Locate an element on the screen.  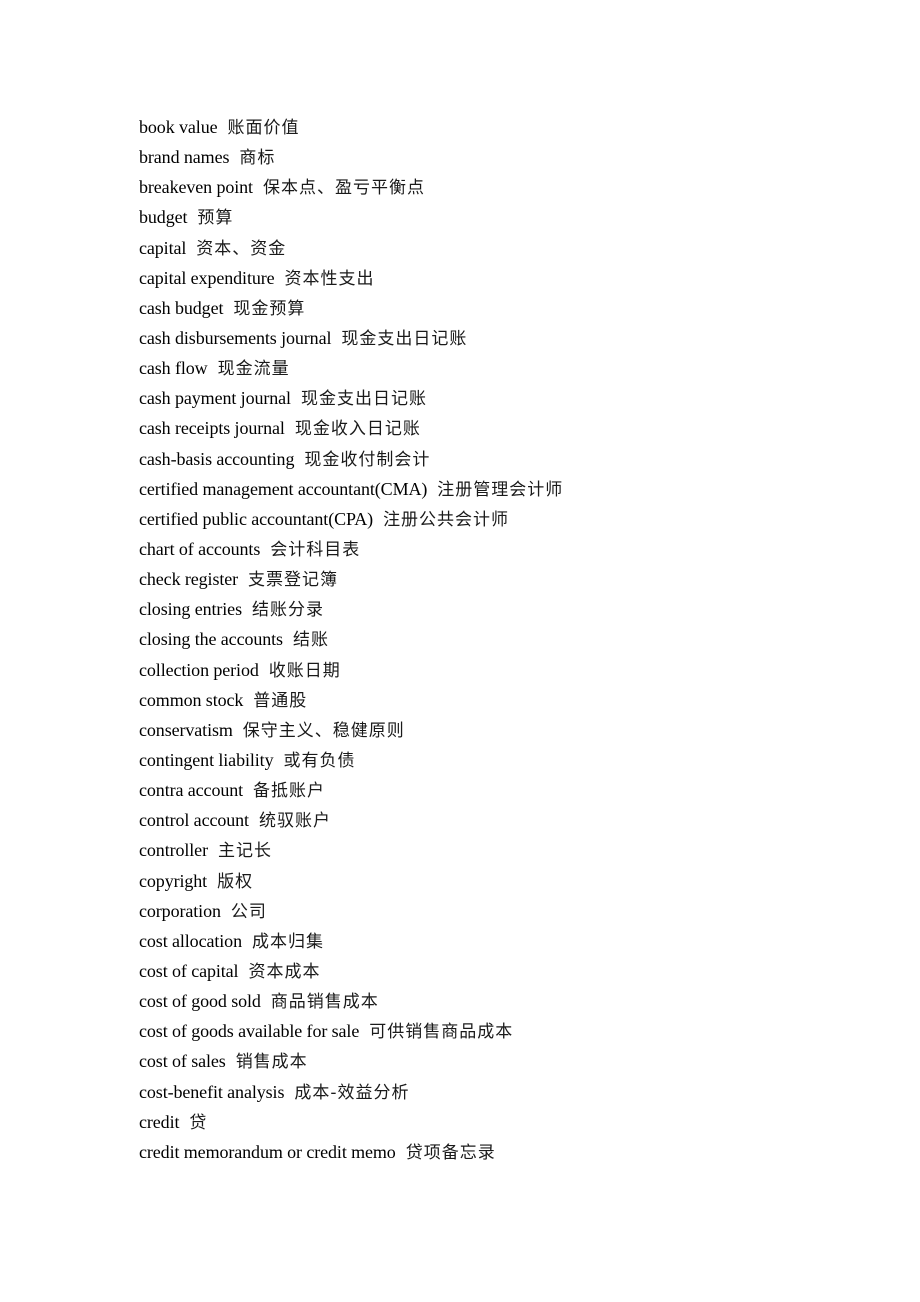
glossary-entry: control account 统驭账户 is located at coordinates (351, 820).